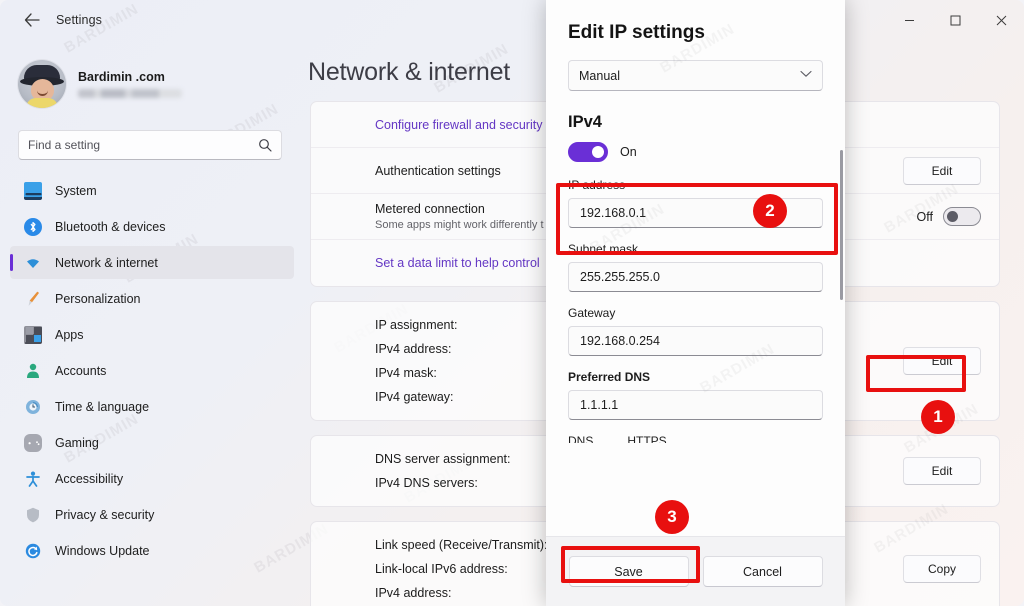 This screenshot has height=606, width=1024. I want to click on ip-property-label: IPv4 gateway:, so click(414, 397).